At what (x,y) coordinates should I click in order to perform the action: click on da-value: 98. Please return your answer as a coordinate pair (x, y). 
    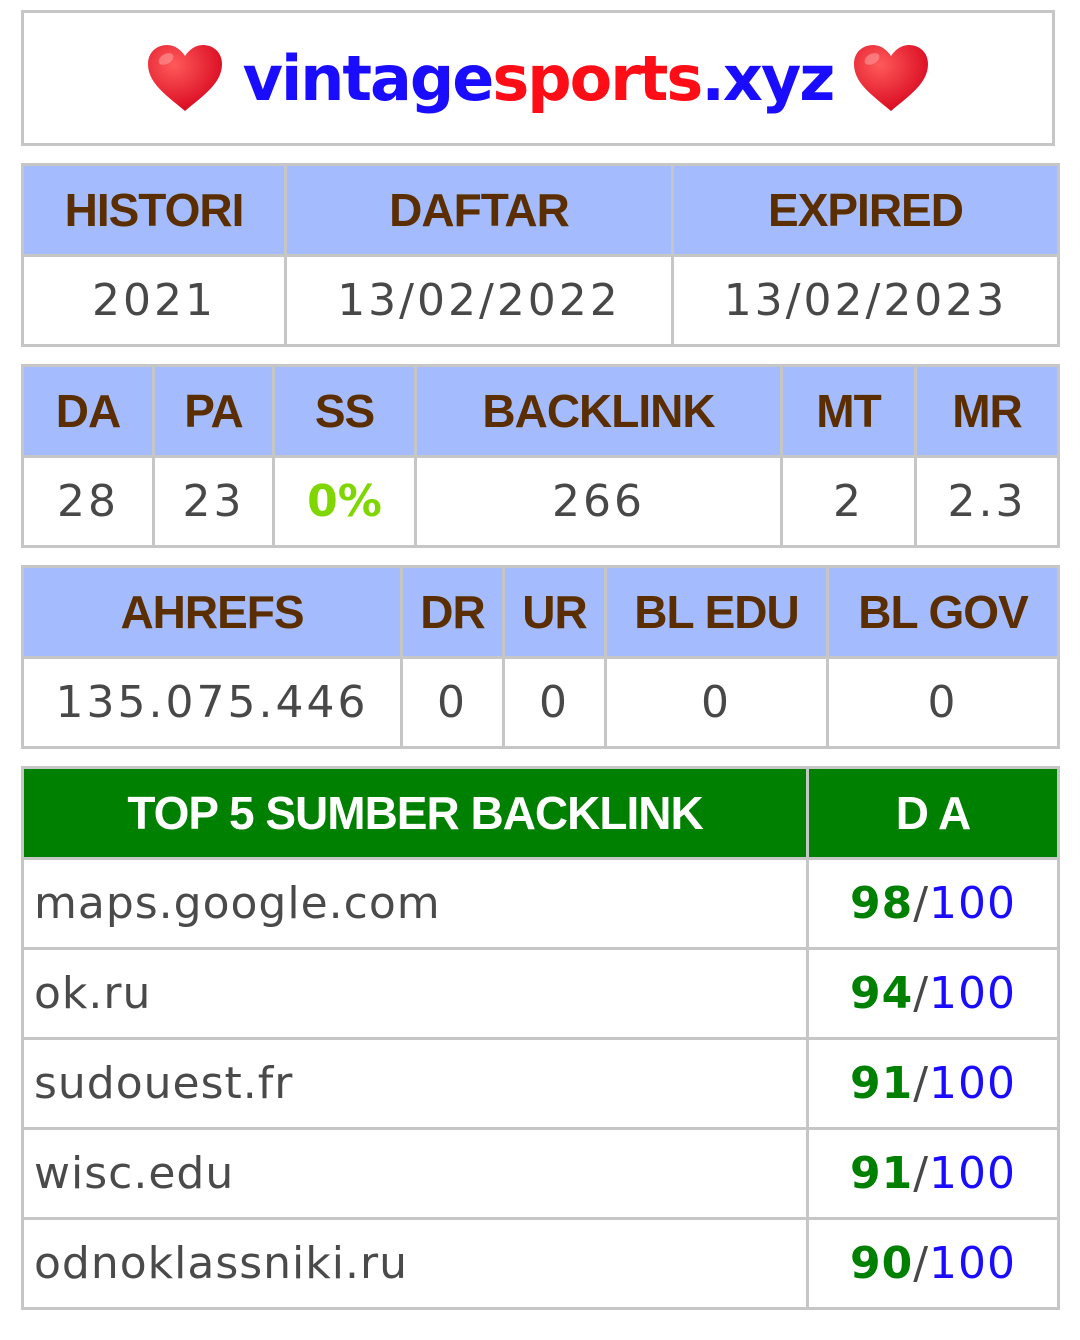
    Looking at the image, I should click on (881, 903).